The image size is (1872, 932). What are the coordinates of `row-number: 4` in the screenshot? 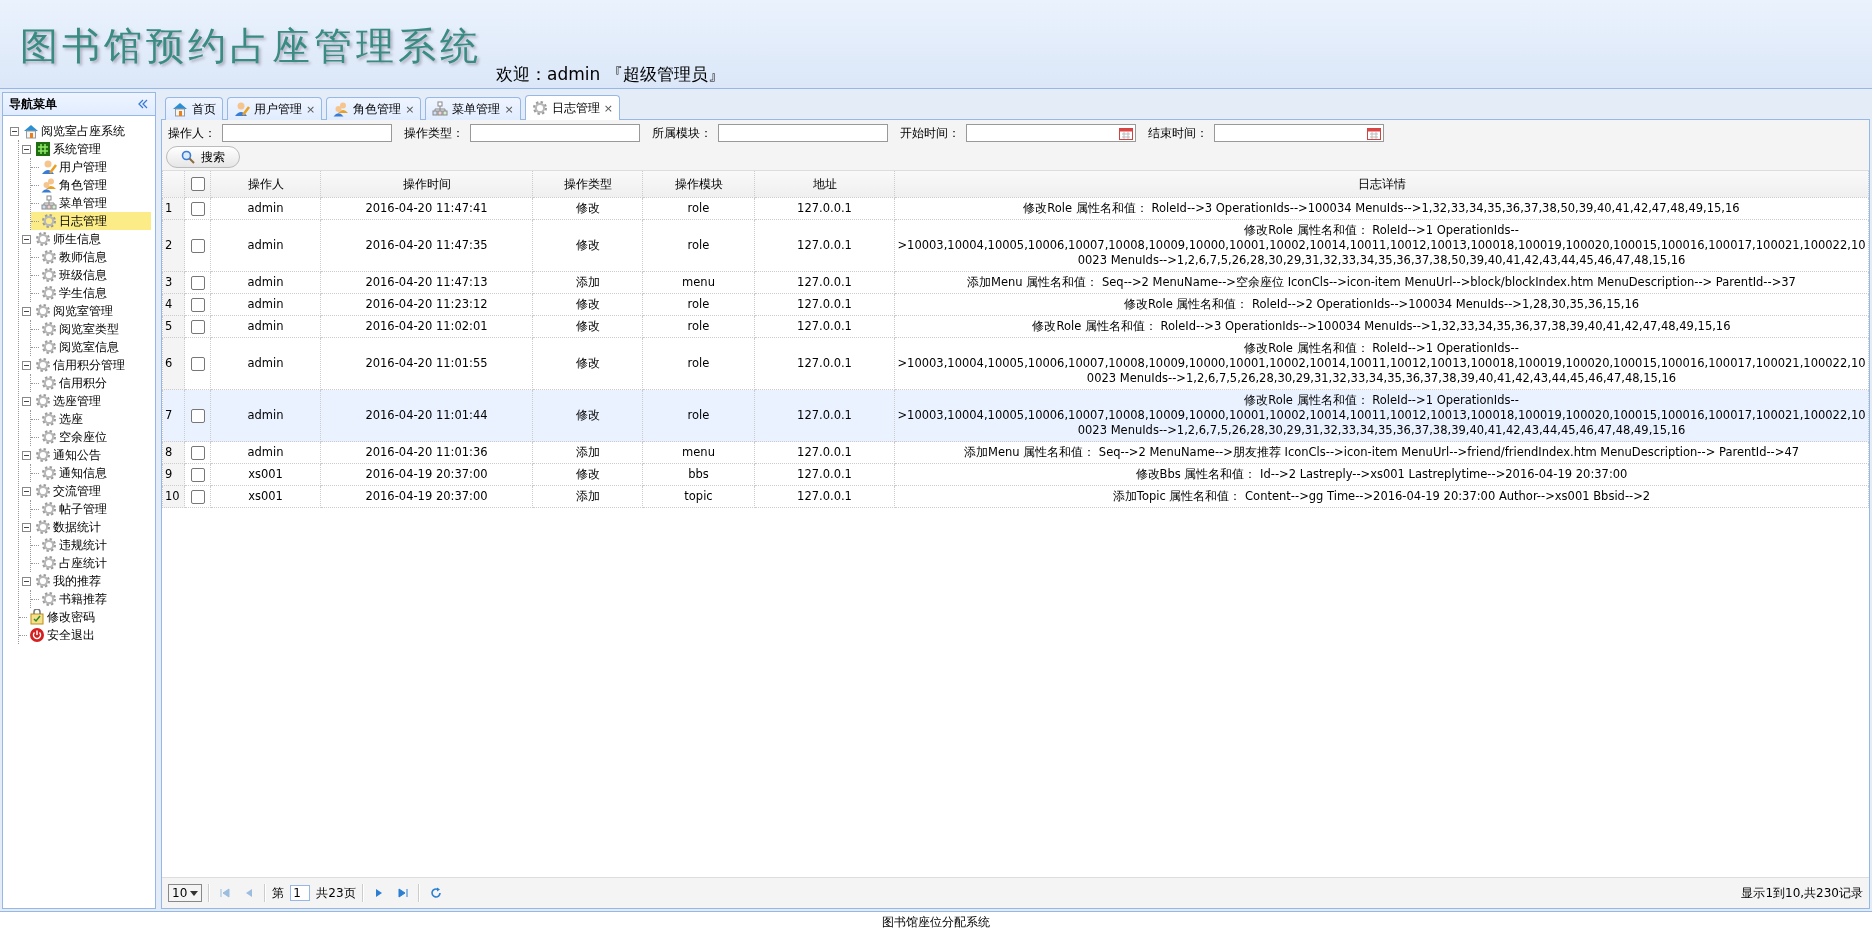 It's located at (173, 304).